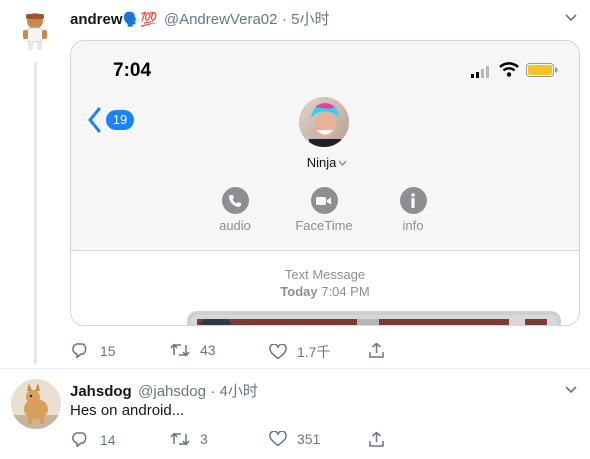 This screenshot has height=459, width=590. I want to click on reply-button: 15, so click(94, 350).